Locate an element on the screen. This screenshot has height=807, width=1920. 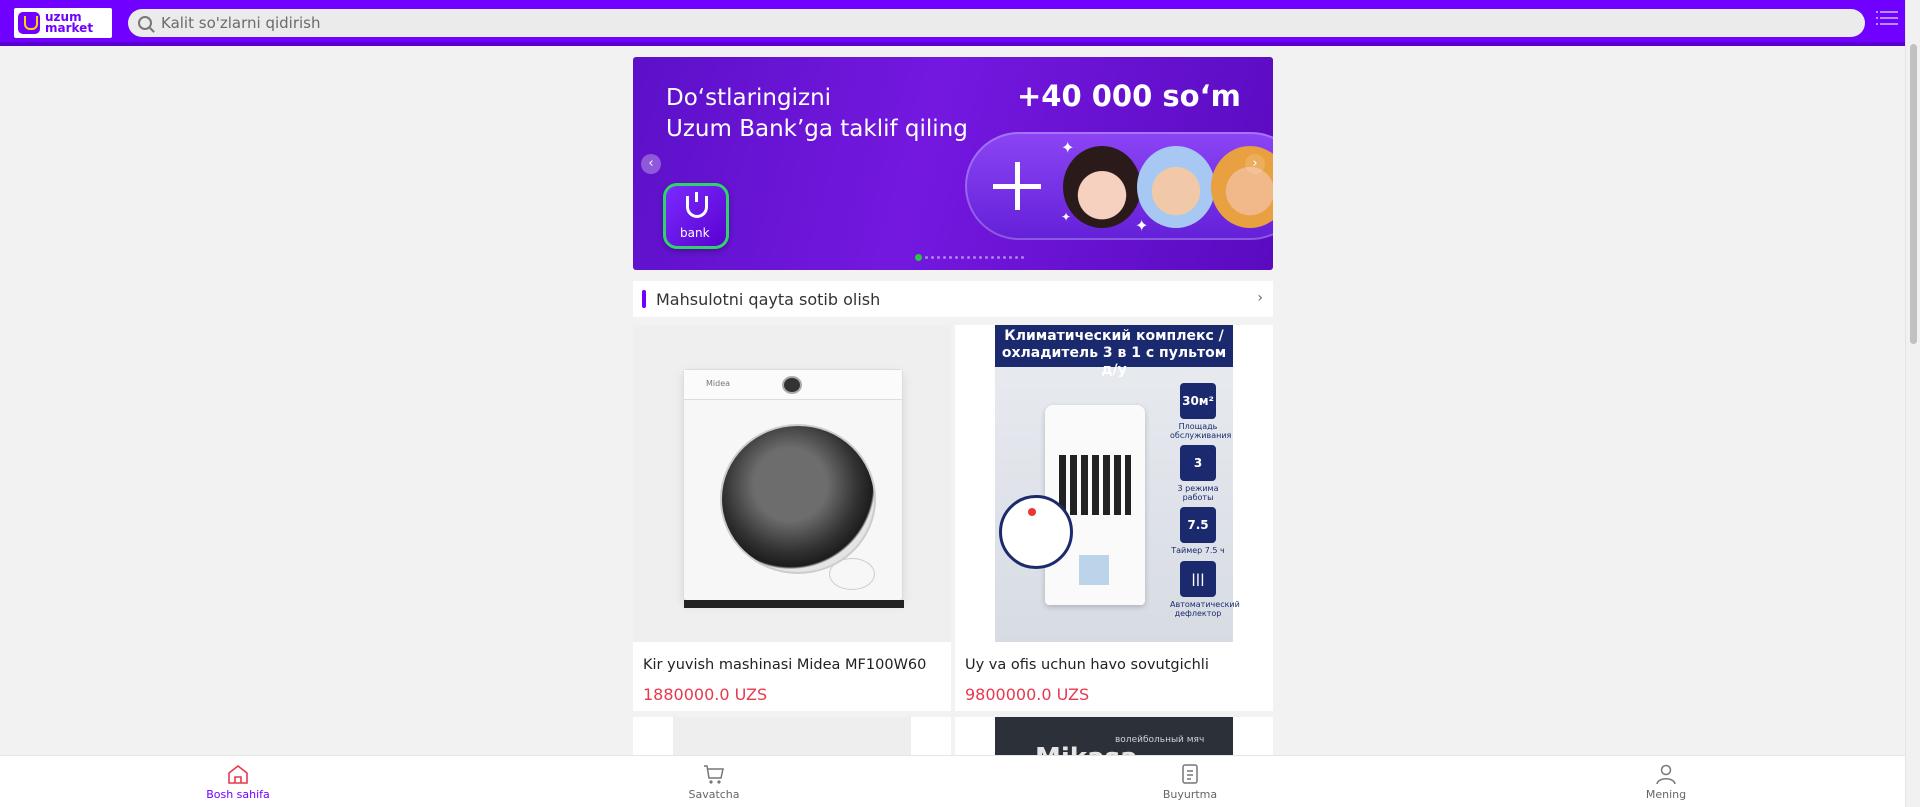
feature-modes: 3 3 режима работы is located at coordinates (1198, 473).